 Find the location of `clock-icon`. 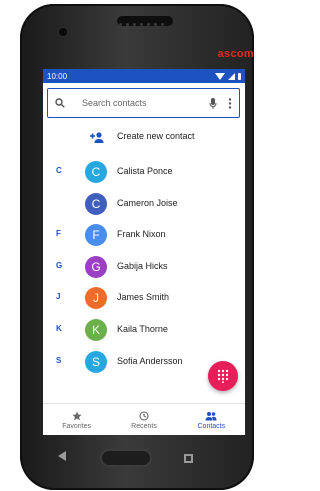

clock-icon is located at coordinates (144, 415).